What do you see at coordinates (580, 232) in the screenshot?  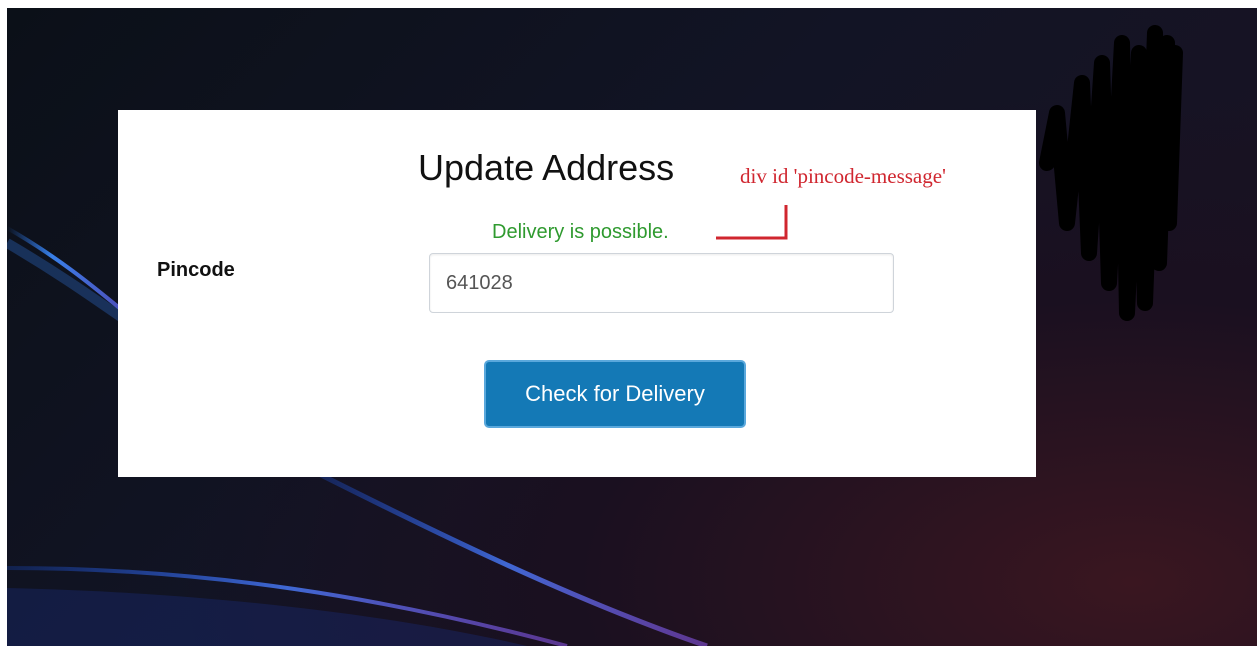 I see `pincode-message: Delivery is possible.` at bounding box center [580, 232].